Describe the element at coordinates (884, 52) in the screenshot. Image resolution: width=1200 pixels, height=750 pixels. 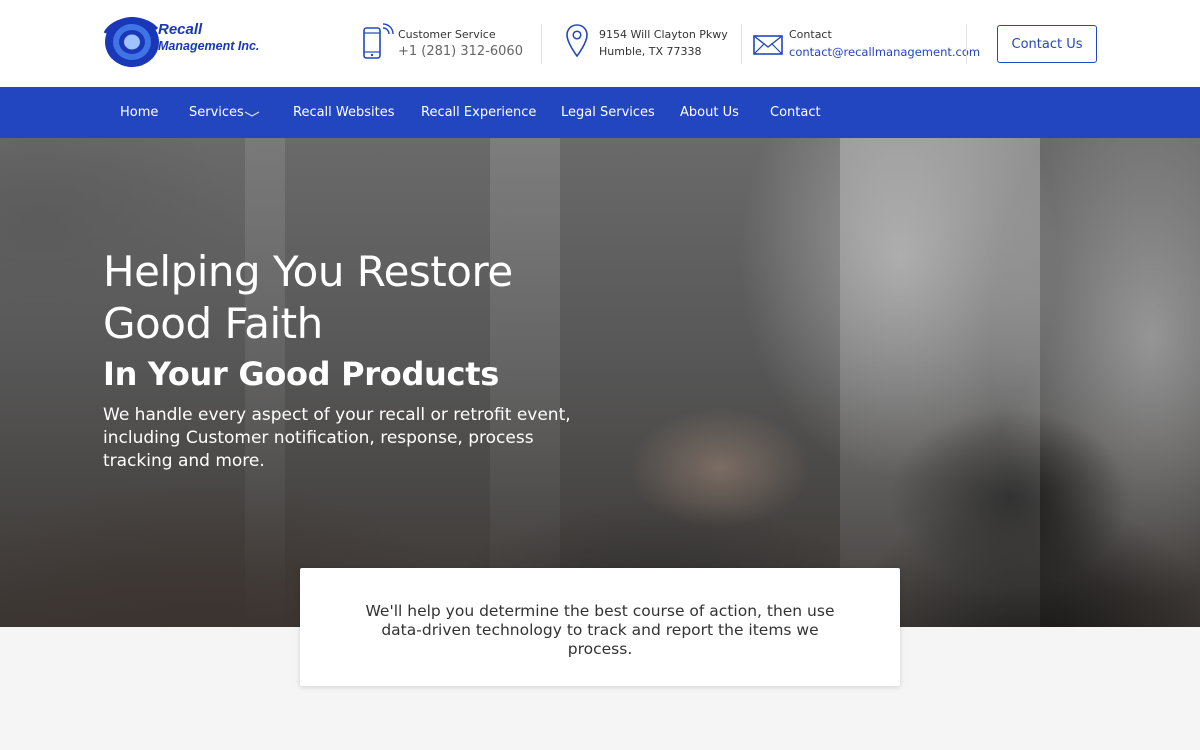
I see `contact-email-link: contact@recallmanagement.com` at that location.